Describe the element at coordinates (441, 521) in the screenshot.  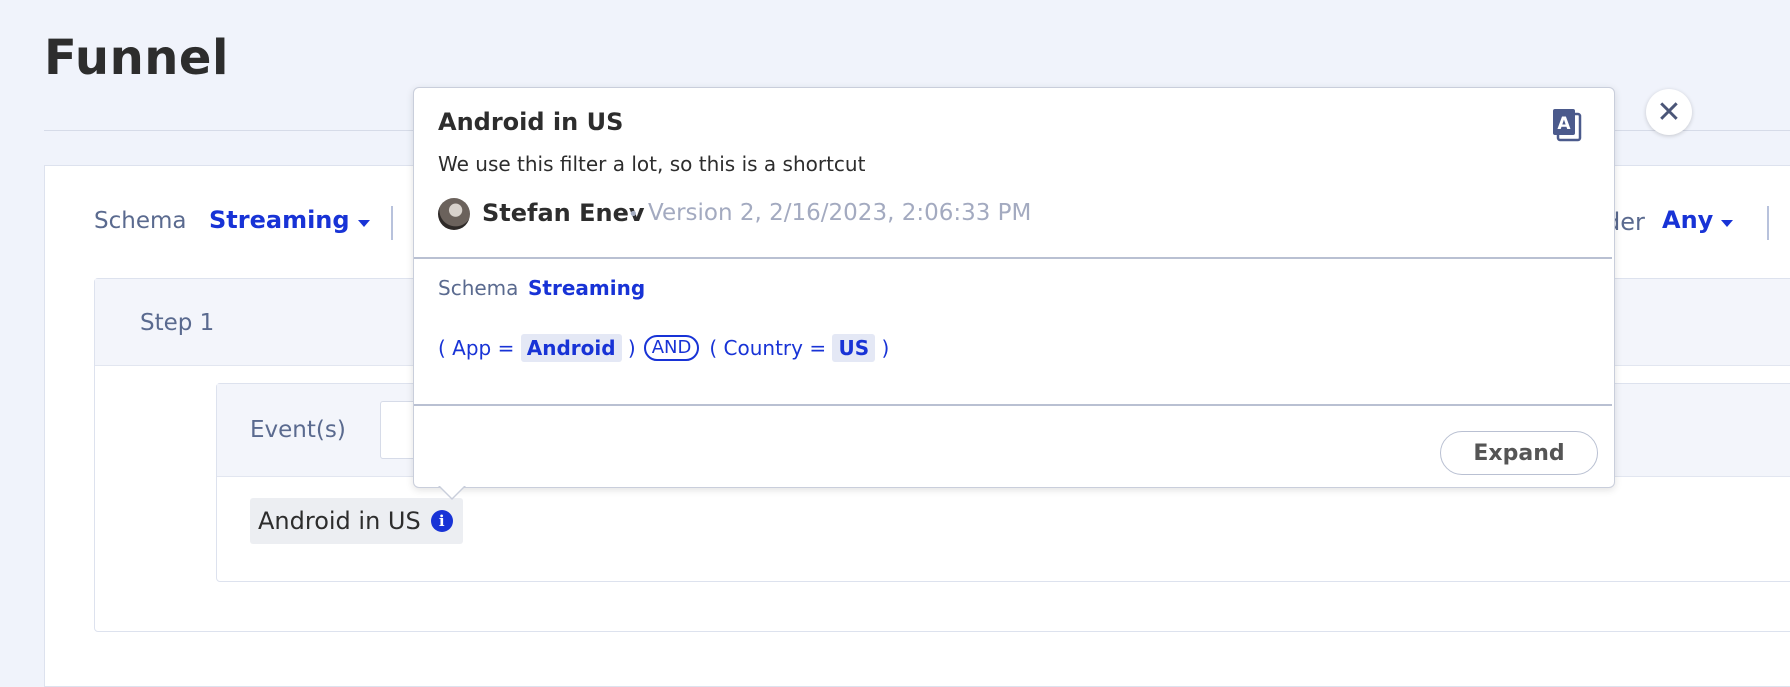
I see `info-icon: i` at that location.